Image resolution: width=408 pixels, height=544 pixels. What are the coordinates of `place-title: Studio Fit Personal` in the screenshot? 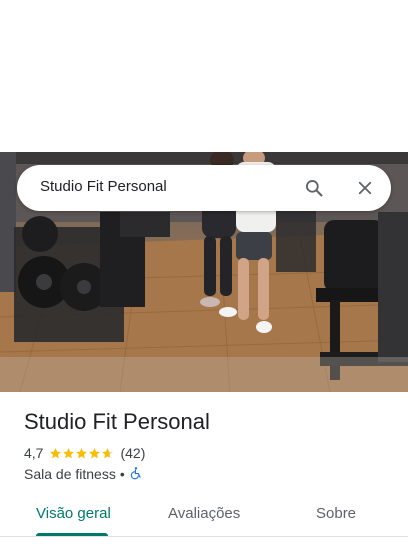 It's located at (117, 421).